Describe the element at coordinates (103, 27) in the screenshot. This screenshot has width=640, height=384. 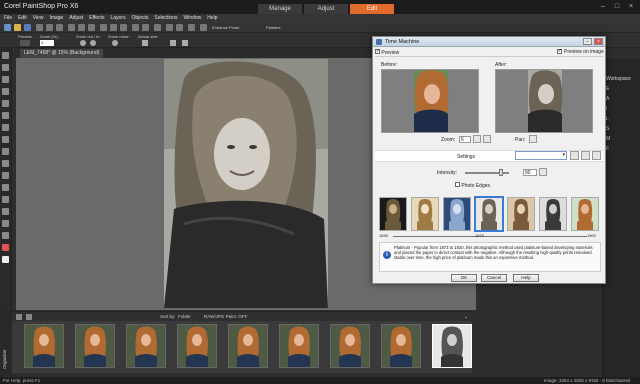
I see `crop-icon` at that location.